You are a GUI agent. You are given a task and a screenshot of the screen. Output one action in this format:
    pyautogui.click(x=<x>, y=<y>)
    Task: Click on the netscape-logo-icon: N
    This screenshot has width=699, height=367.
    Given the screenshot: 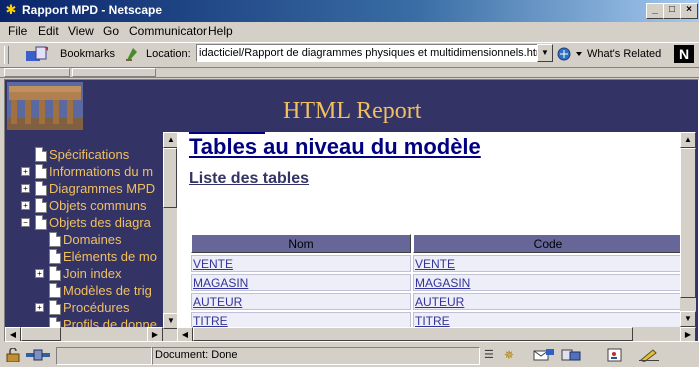 What is the action you would take?
    pyautogui.click(x=684, y=54)
    